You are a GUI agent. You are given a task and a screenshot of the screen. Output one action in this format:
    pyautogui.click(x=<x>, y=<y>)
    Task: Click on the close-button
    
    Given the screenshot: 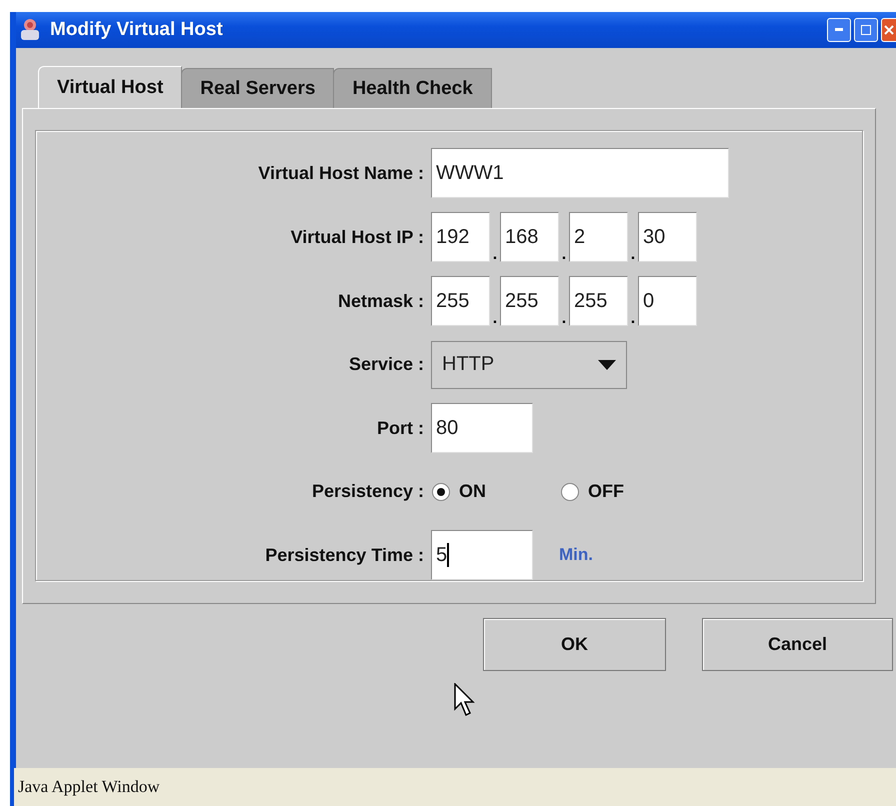 What is the action you would take?
    pyautogui.click(x=888, y=30)
    